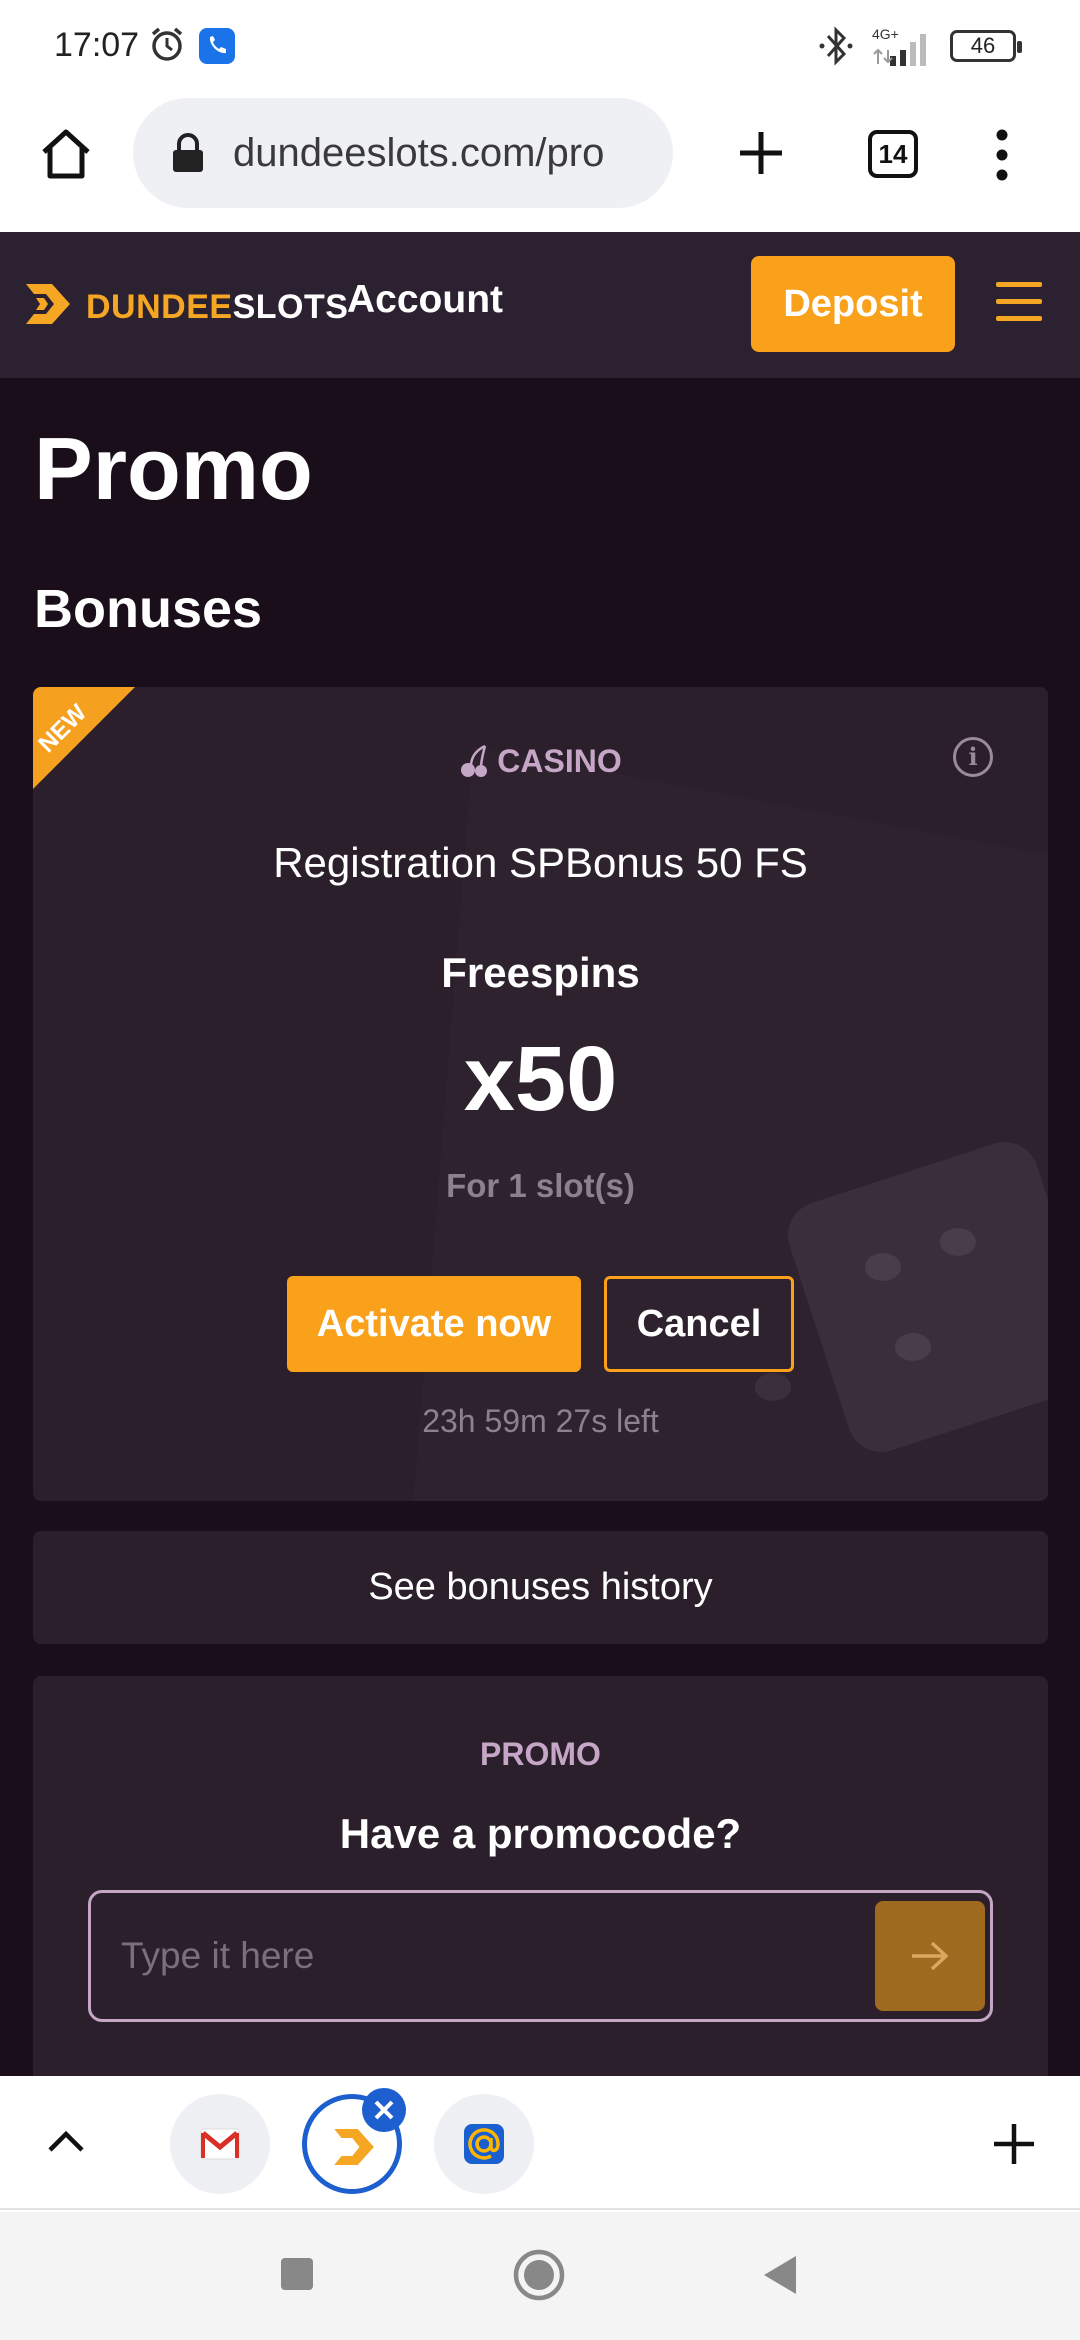  Describe the element at coordinates (540, 2143) in the screenshot. I see `browser-tab-strip` at that location.